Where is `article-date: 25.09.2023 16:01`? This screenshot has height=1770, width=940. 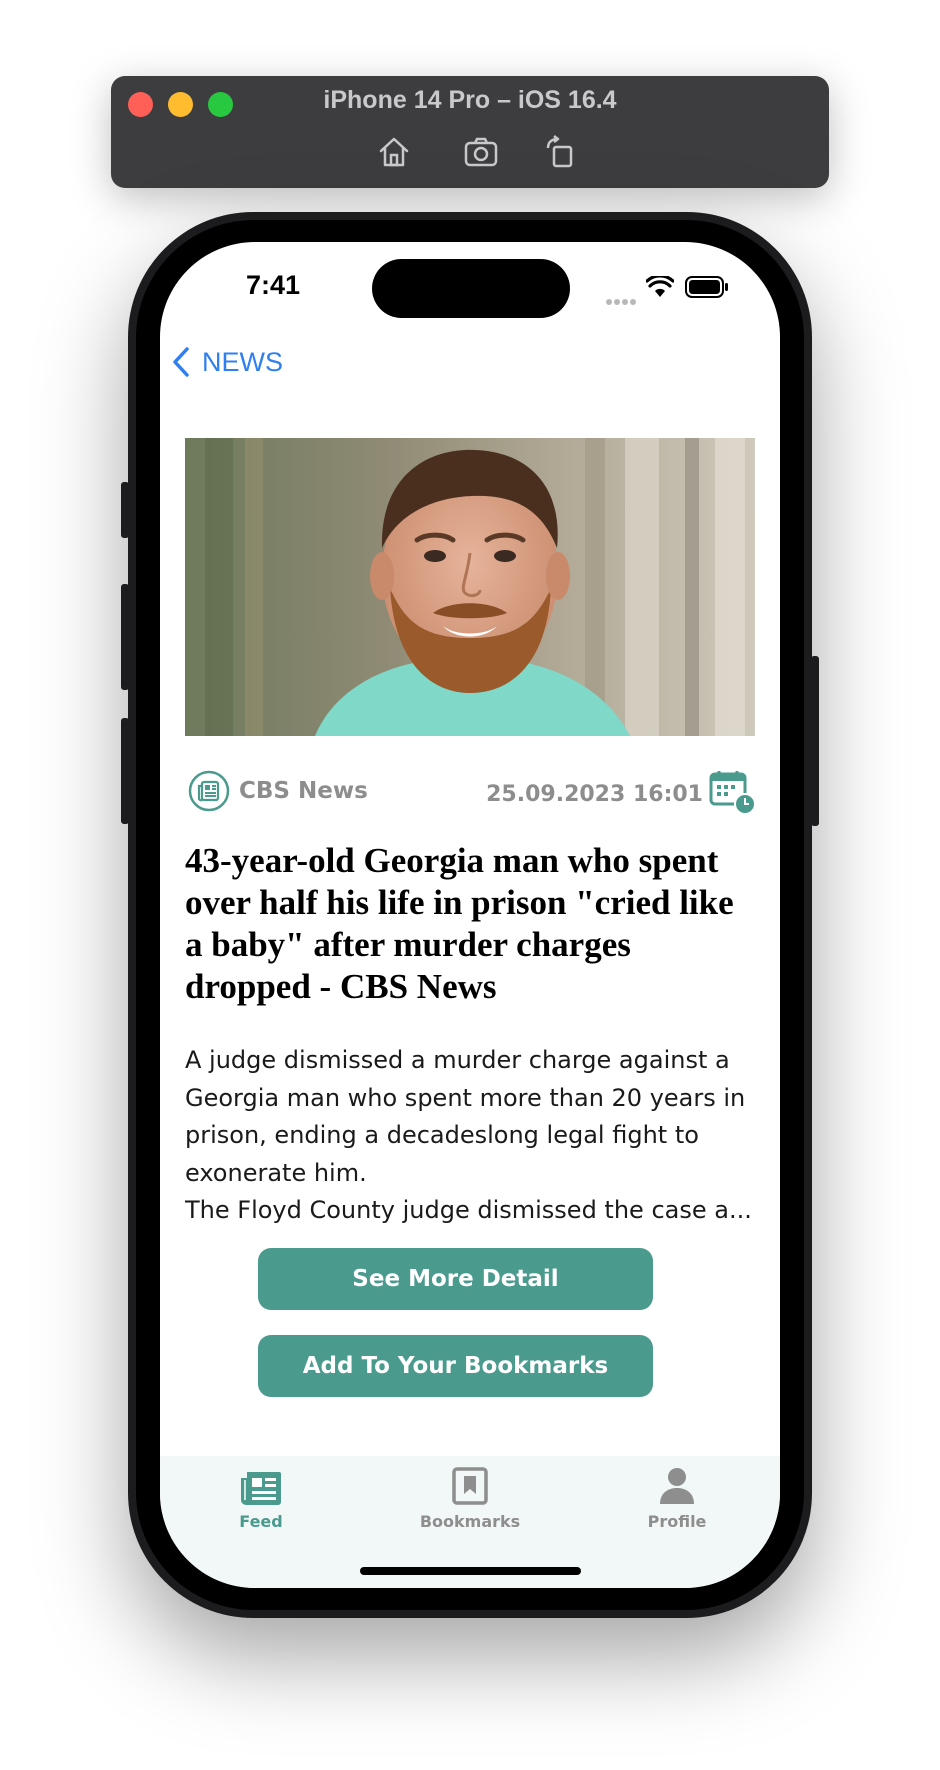 article-date: 25.09.2023 16:01 is located at coordinates (594, 794).